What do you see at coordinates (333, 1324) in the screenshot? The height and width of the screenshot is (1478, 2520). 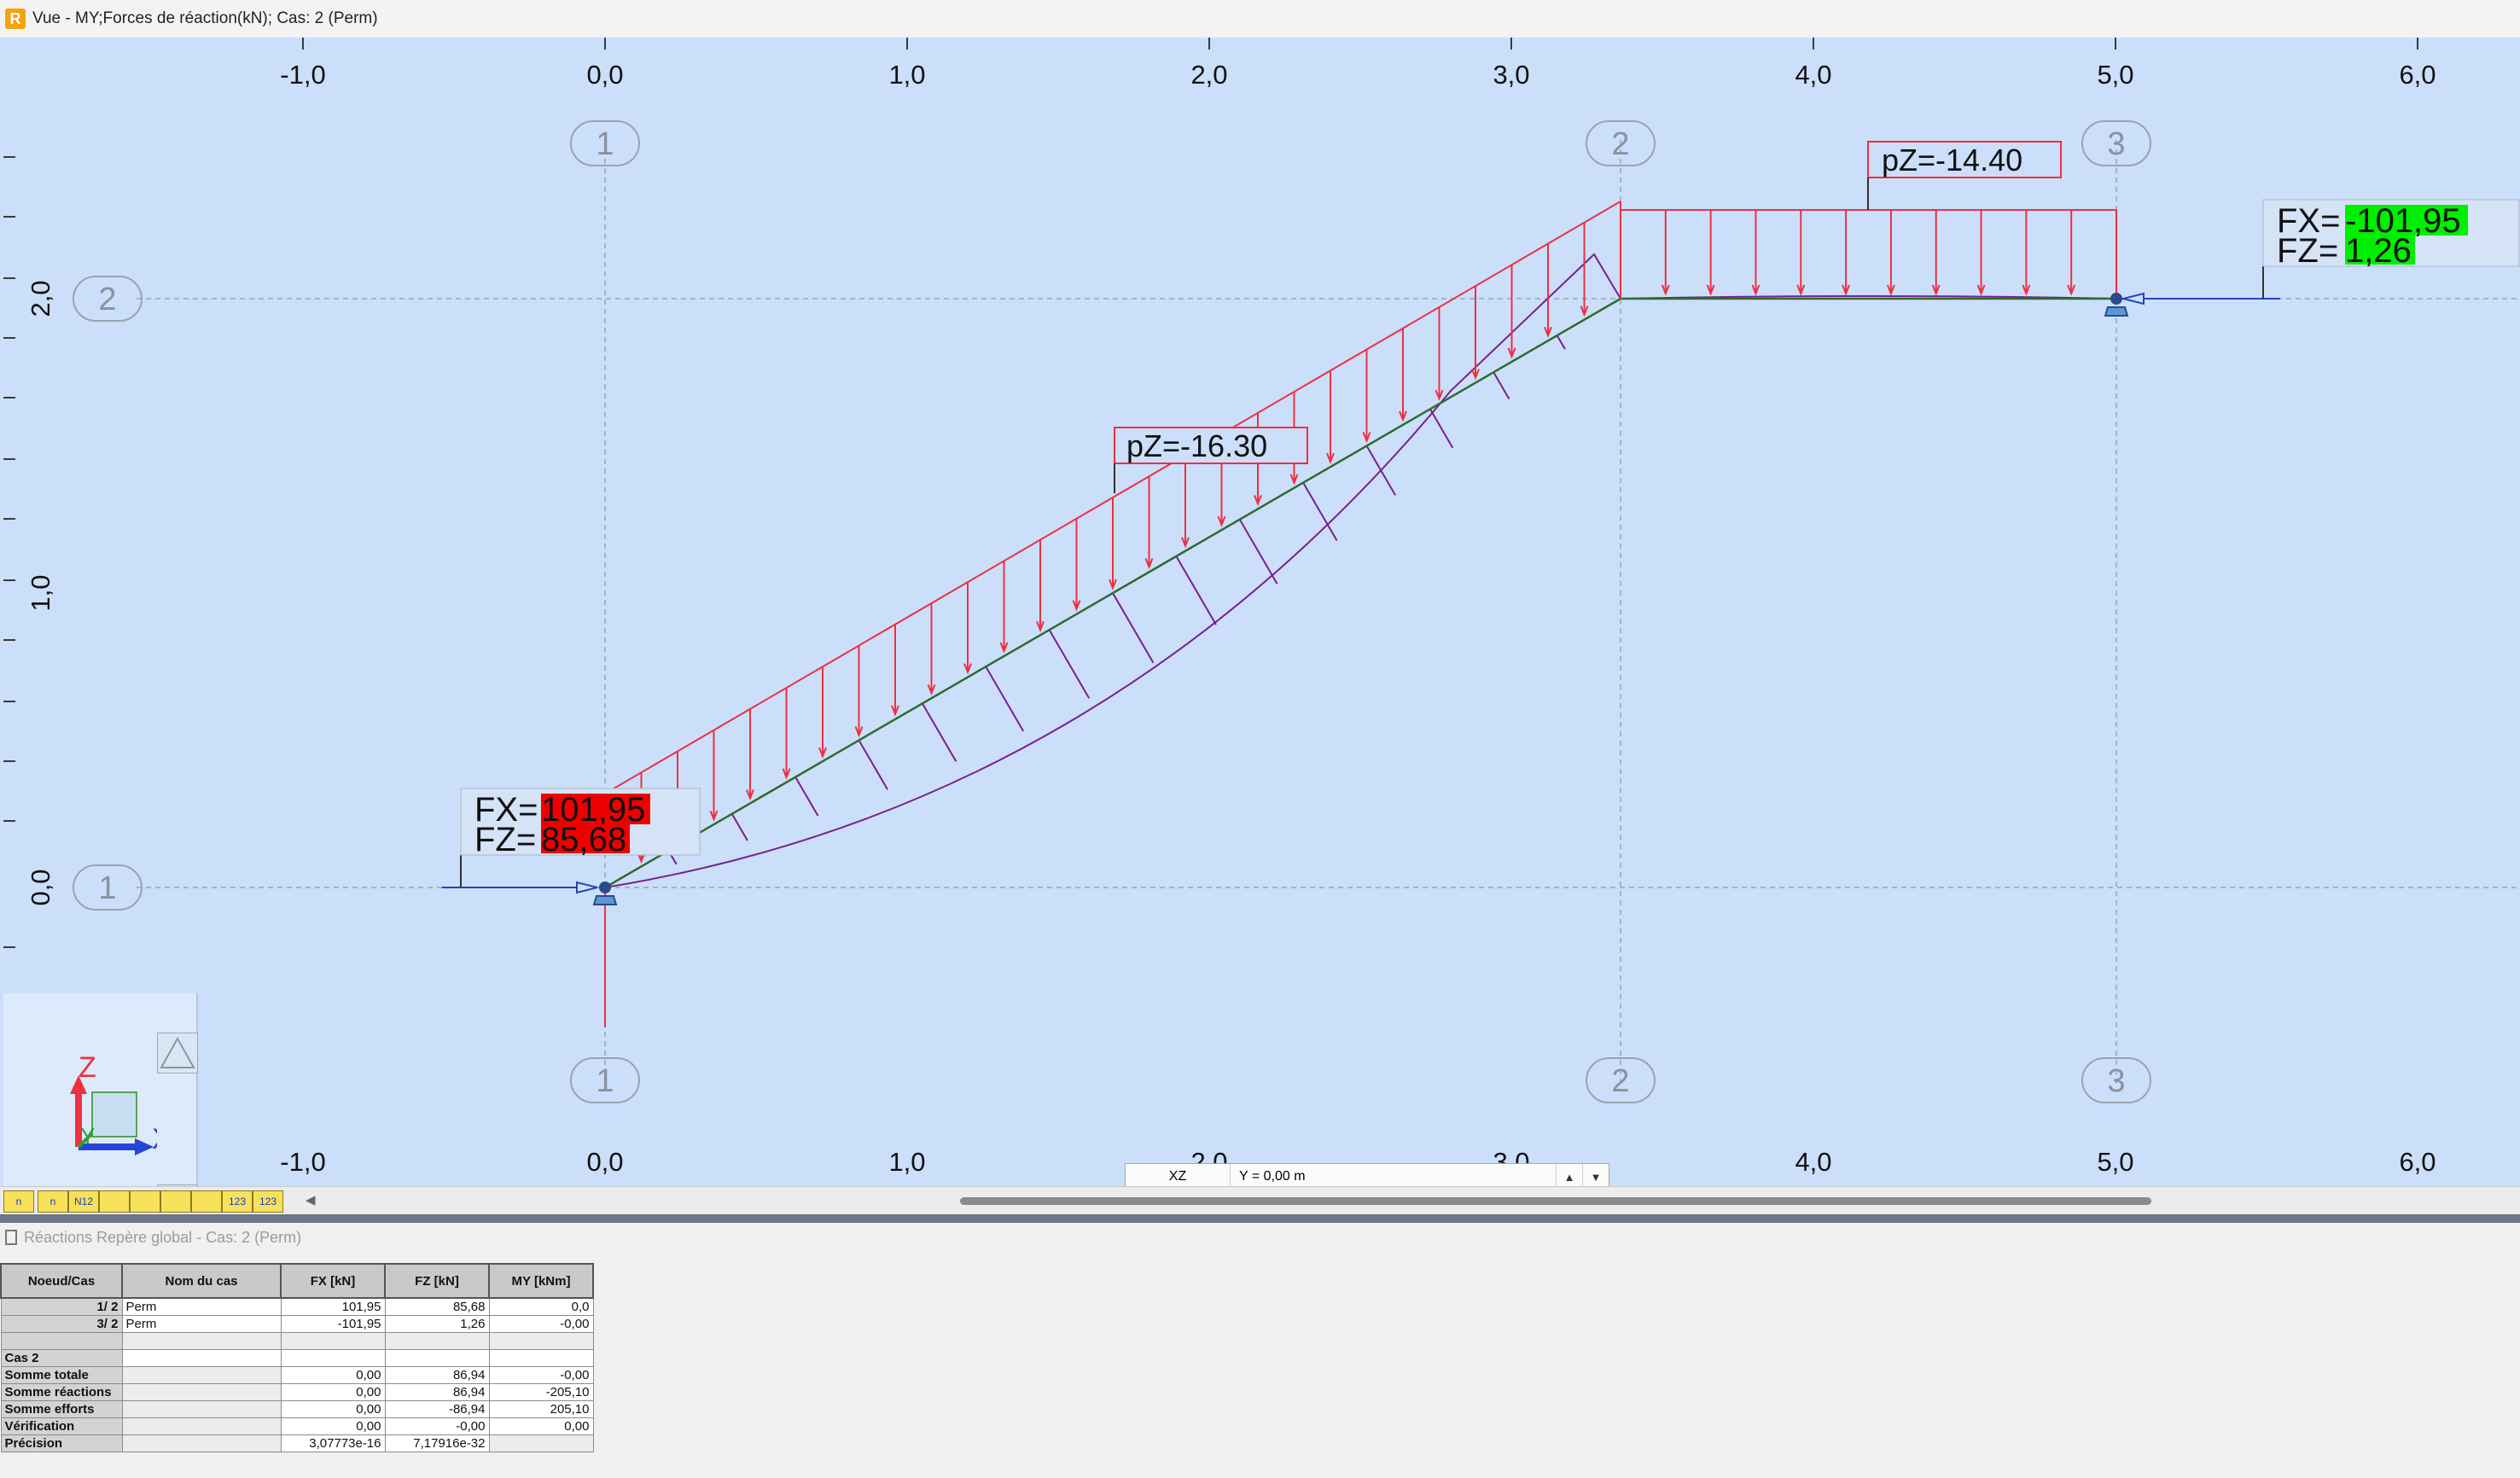 I see `fx-cell: -101,95` at bounding box center [333, 1324].